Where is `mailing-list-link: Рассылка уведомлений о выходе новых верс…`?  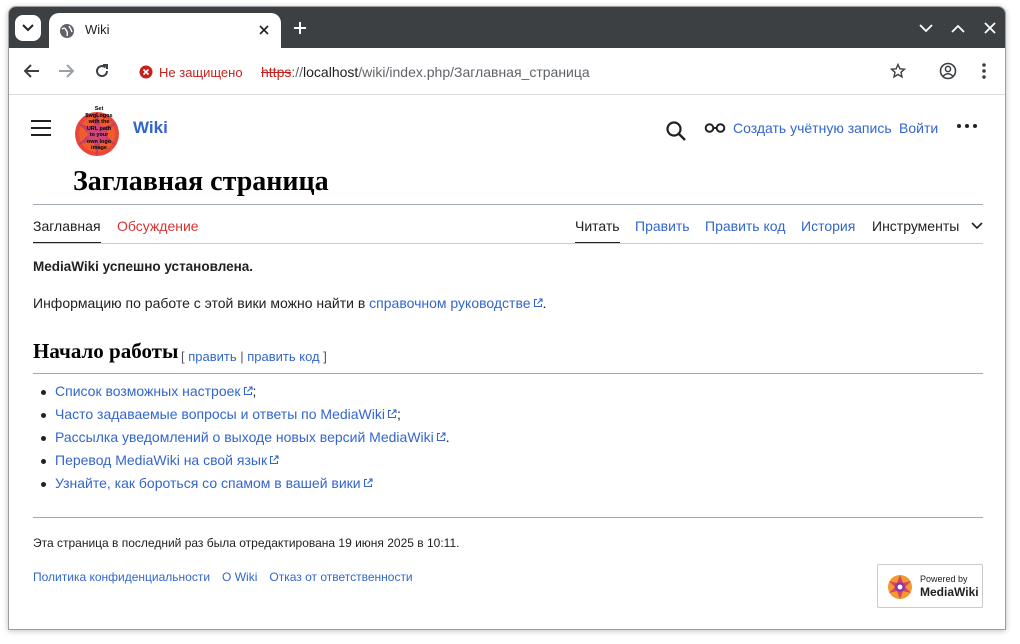
mailing-list-link: Рассылка уведомлений о выходе новых верс… is located at coordinates (250, 437).